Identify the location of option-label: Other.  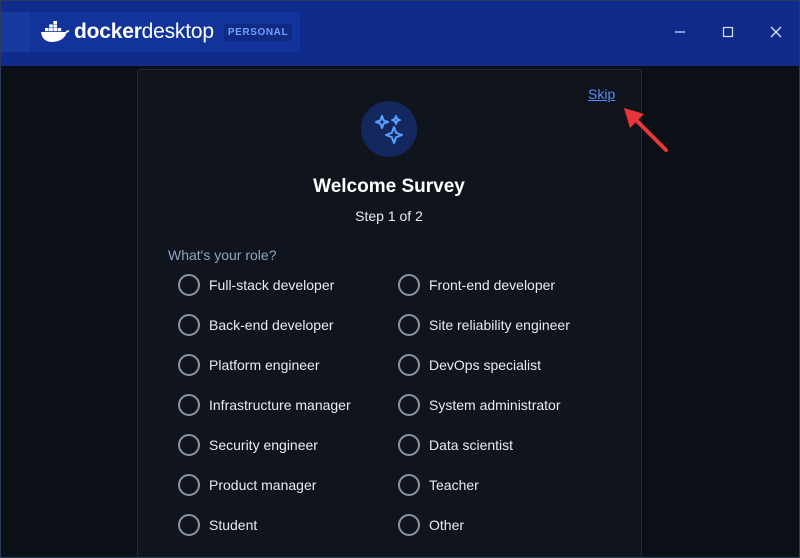
(447, 525).